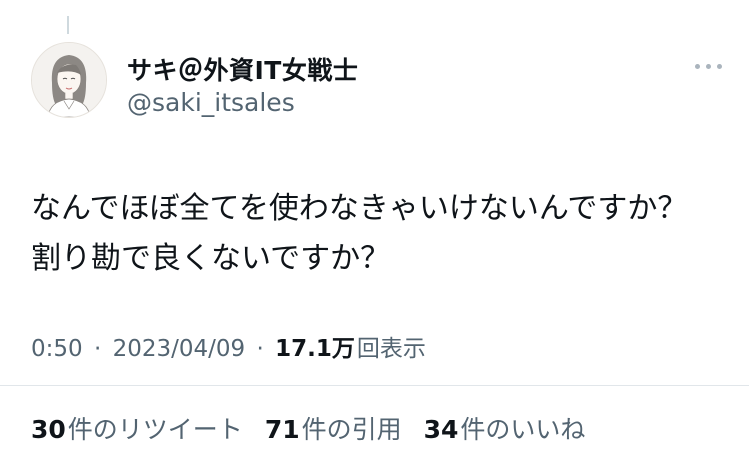 The height and width of the screenshot is (459, 749). What do you see at coordinates (441, 429) in the screenshot?
I see `likes-count: 34` at bounding box center [441, 429].